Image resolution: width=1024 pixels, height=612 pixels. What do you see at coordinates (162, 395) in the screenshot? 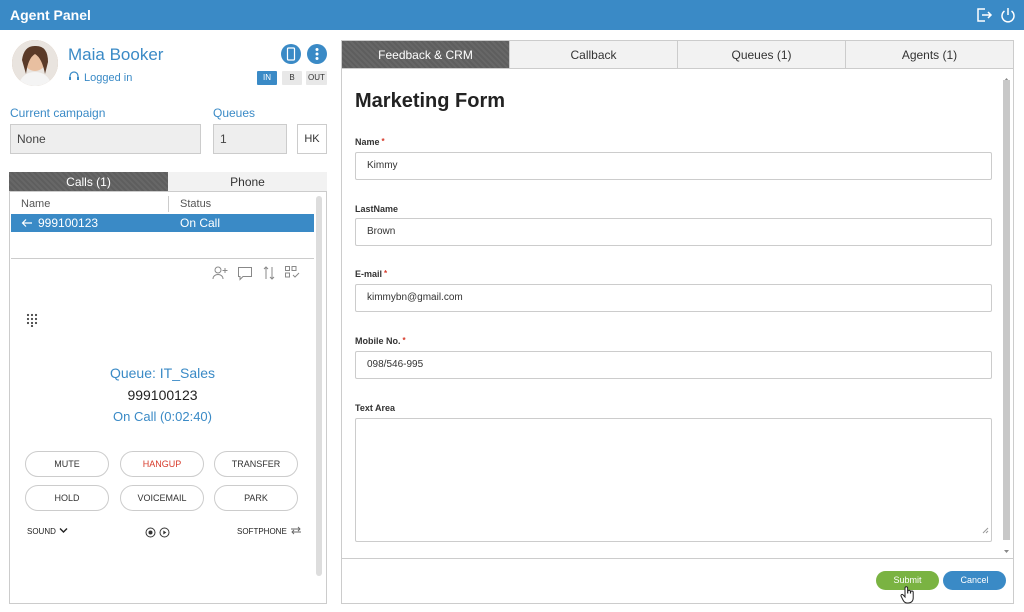
I see `call-number-large: 999100123` at bounding box center [162, 395].